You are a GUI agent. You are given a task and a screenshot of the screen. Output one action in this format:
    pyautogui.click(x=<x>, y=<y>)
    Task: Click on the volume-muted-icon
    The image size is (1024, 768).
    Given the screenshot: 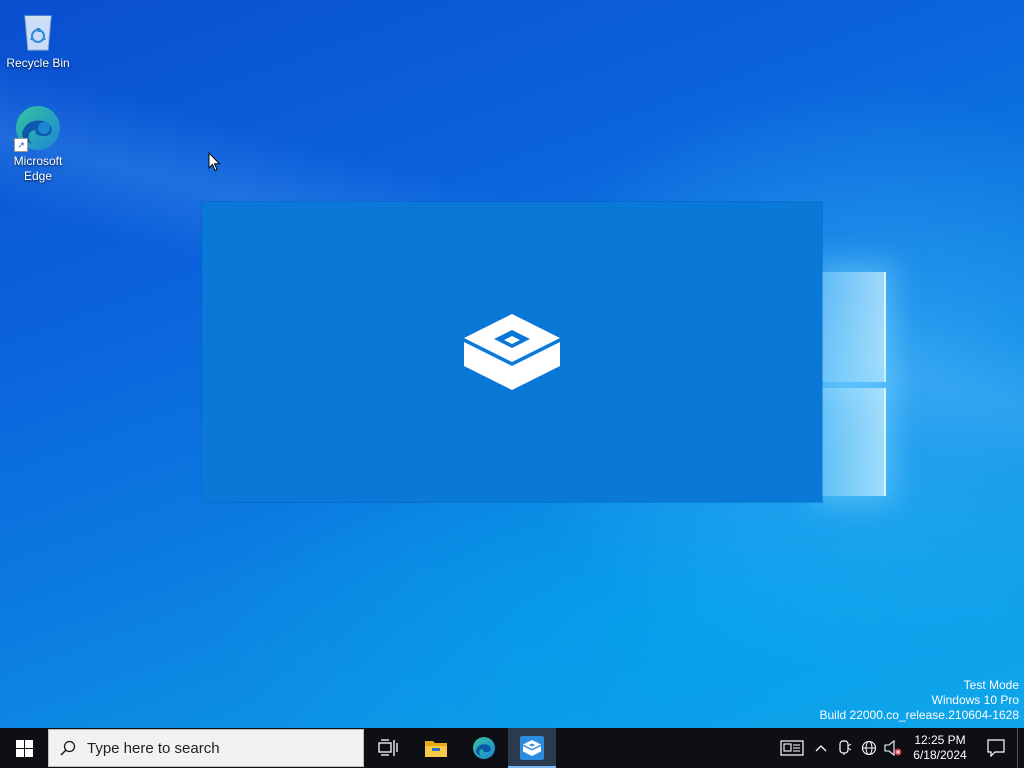 What is the action you would take?
    pyautogui.click(x=893, y=748)
    